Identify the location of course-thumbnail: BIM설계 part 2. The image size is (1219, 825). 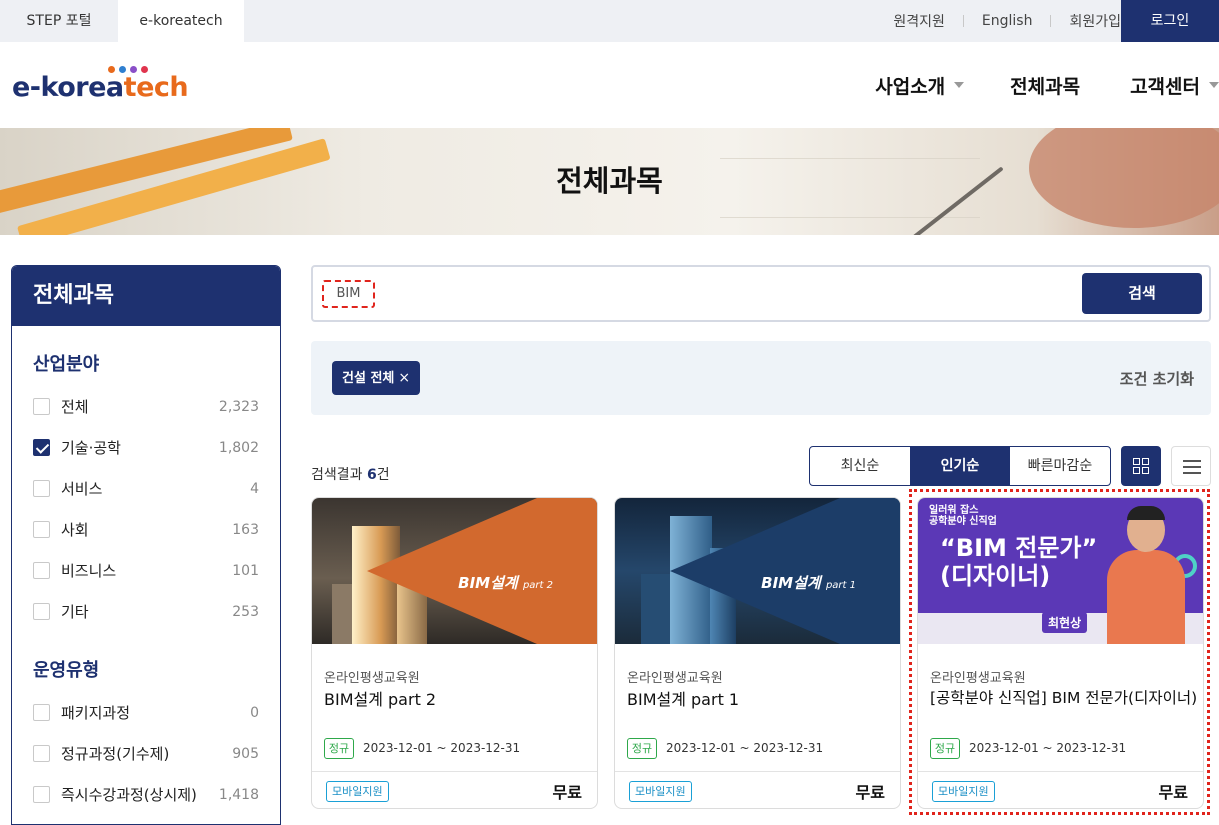
(454, 571).